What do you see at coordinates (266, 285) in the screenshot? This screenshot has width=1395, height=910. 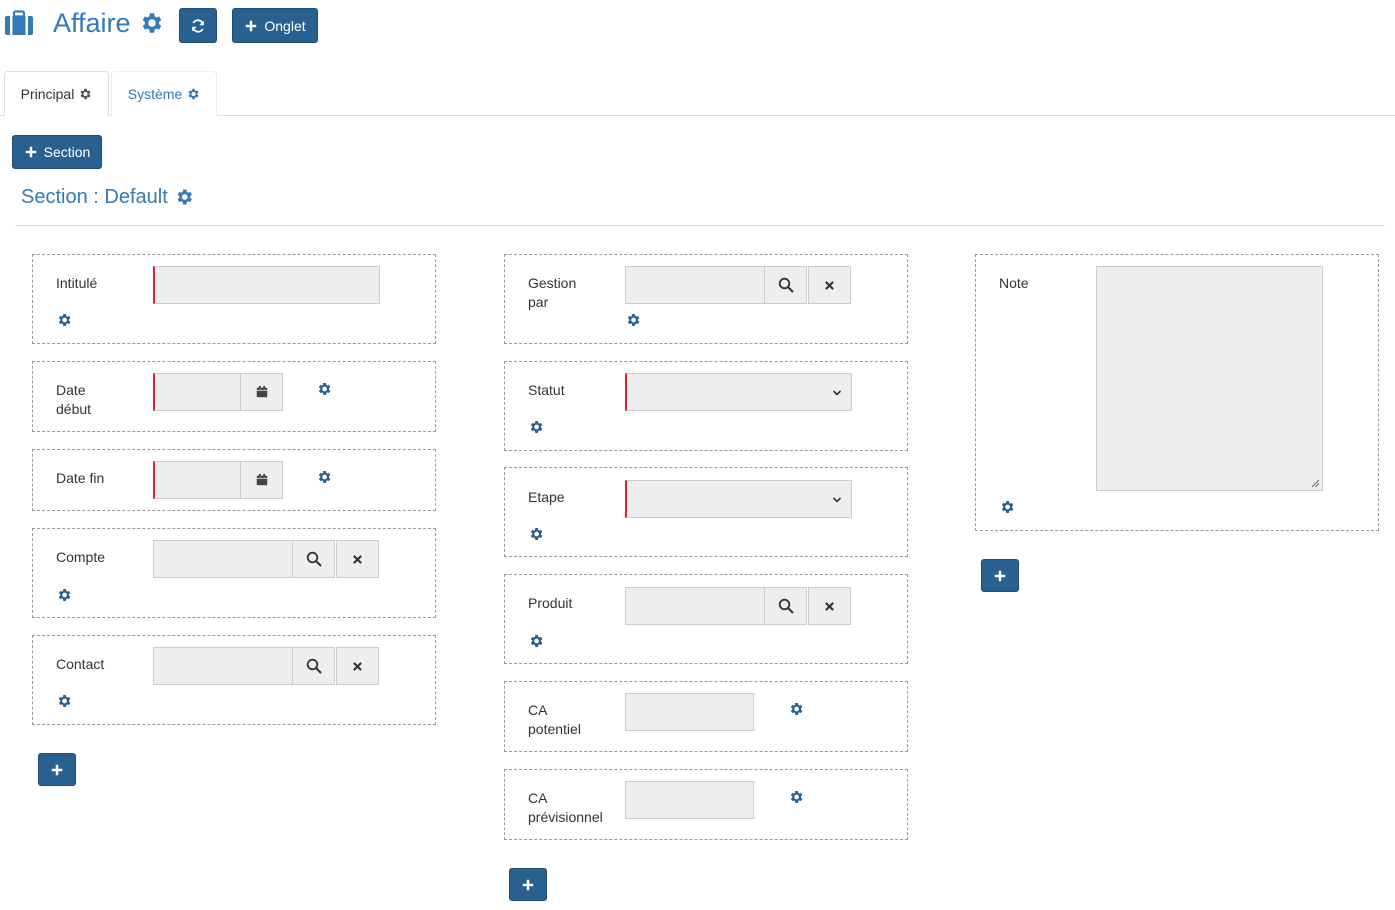 I see `intitule-input` at bounding box center [266, 285].